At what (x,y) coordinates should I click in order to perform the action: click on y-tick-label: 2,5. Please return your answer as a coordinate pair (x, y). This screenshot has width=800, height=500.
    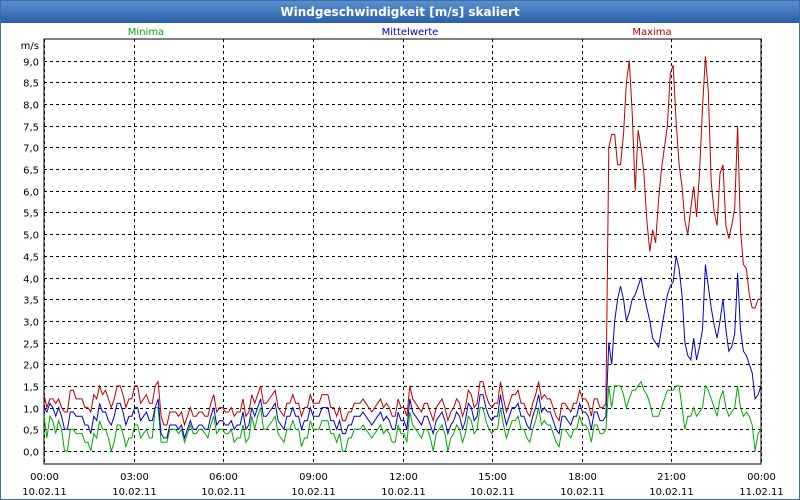
    Looking at the image, I should click on (31, 345).